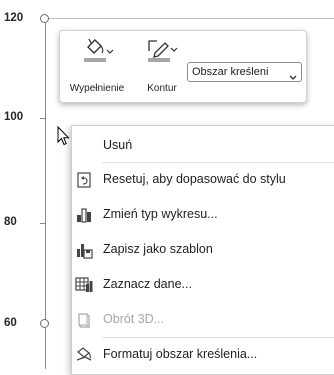 The image size is (334, 375). I want to click on chart-element-select: Obszar kreśleni, so click(244, 72).